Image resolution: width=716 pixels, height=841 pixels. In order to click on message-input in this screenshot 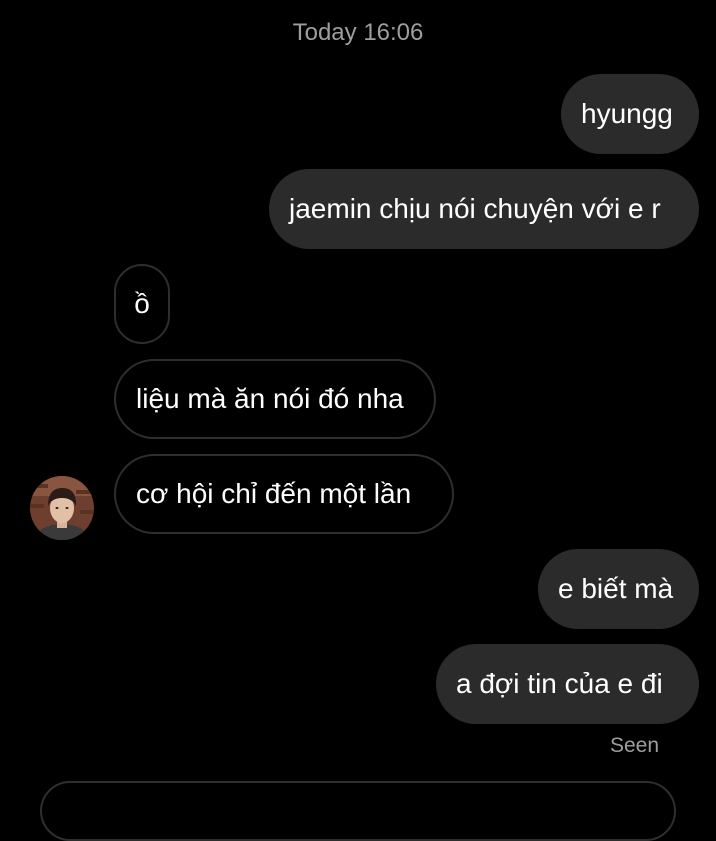, I will do `click(358, 811)`.